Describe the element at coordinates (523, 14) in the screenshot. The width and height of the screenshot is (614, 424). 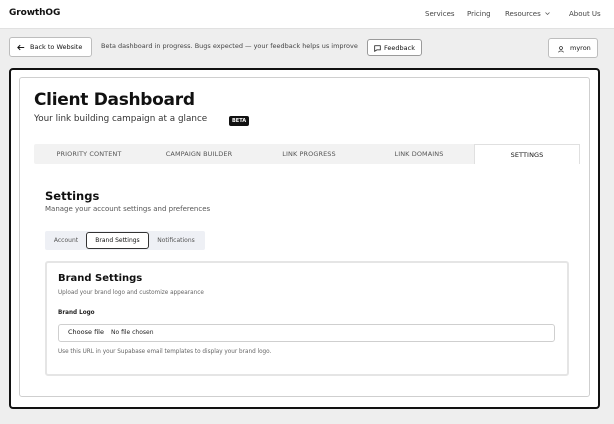
I see `nav-resources-link: Resources` at that location.